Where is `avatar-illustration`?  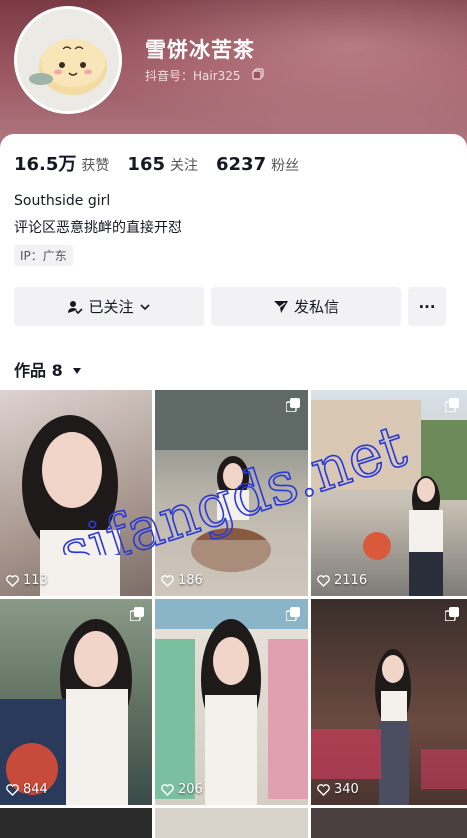
avatar-illustration is located at coordinates (68, 60).